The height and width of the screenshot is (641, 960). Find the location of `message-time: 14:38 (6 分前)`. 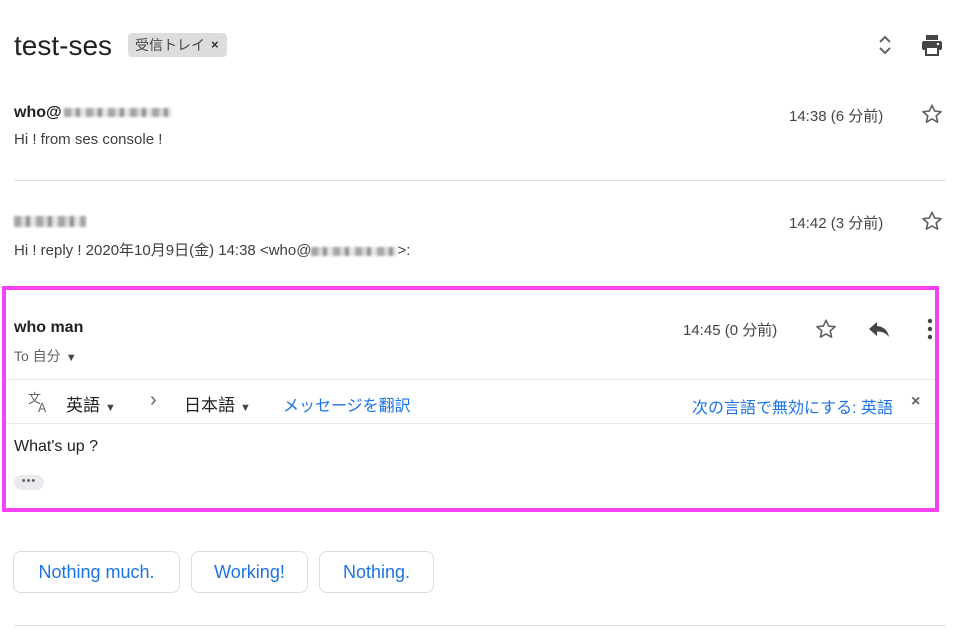

message-time: 14:38 (6 分前) is located at coordinates (836, 116).